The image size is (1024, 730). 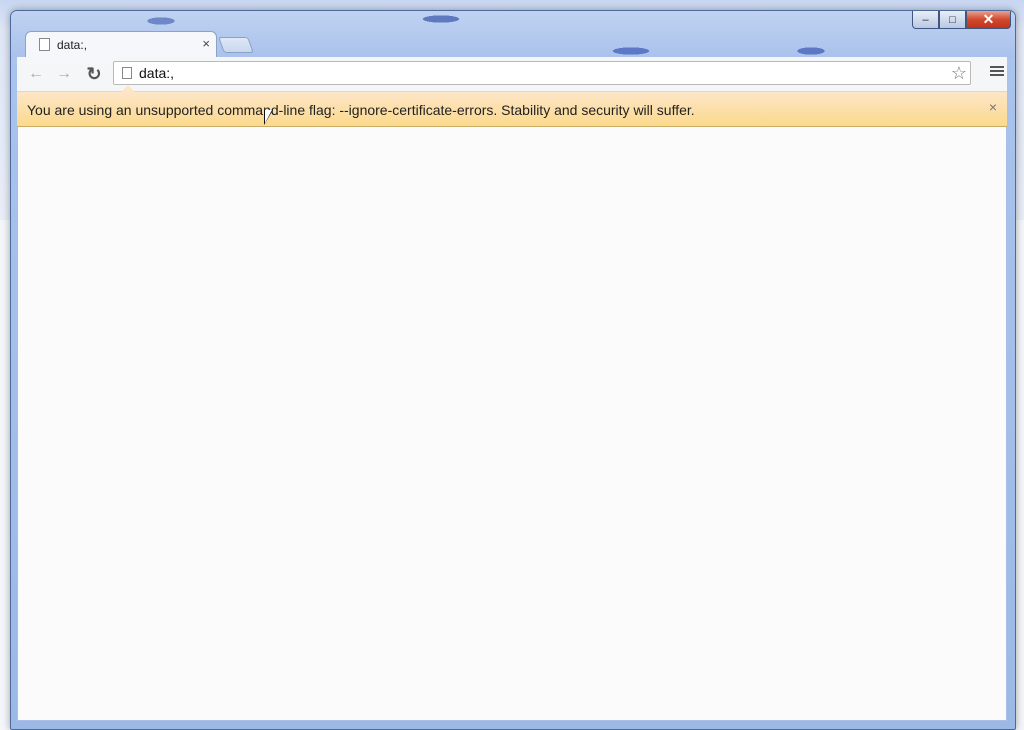 I want to click on toolbar: ← → ↻ data:, ☆, so click(x=512, y=74).